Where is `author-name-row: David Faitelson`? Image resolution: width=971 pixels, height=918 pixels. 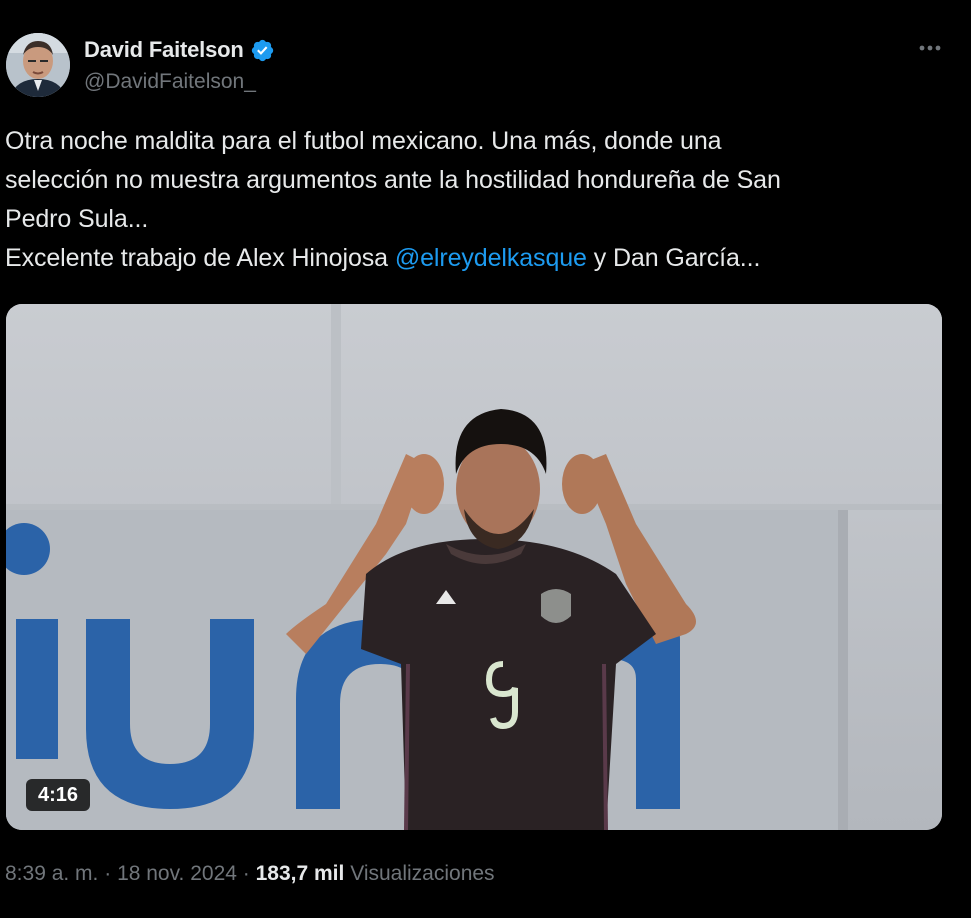 author-name-row: David Faitelson is located at coordinates (179, 50).